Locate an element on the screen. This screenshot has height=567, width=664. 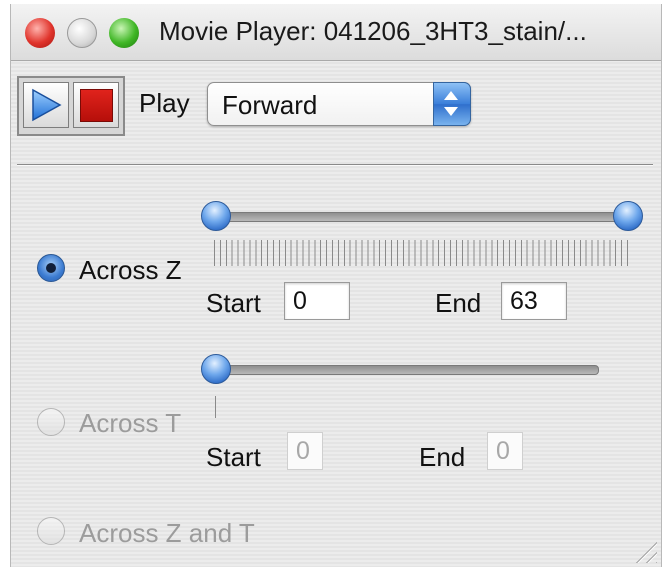
t-range-slider-track is located at coordinates (408, 370).